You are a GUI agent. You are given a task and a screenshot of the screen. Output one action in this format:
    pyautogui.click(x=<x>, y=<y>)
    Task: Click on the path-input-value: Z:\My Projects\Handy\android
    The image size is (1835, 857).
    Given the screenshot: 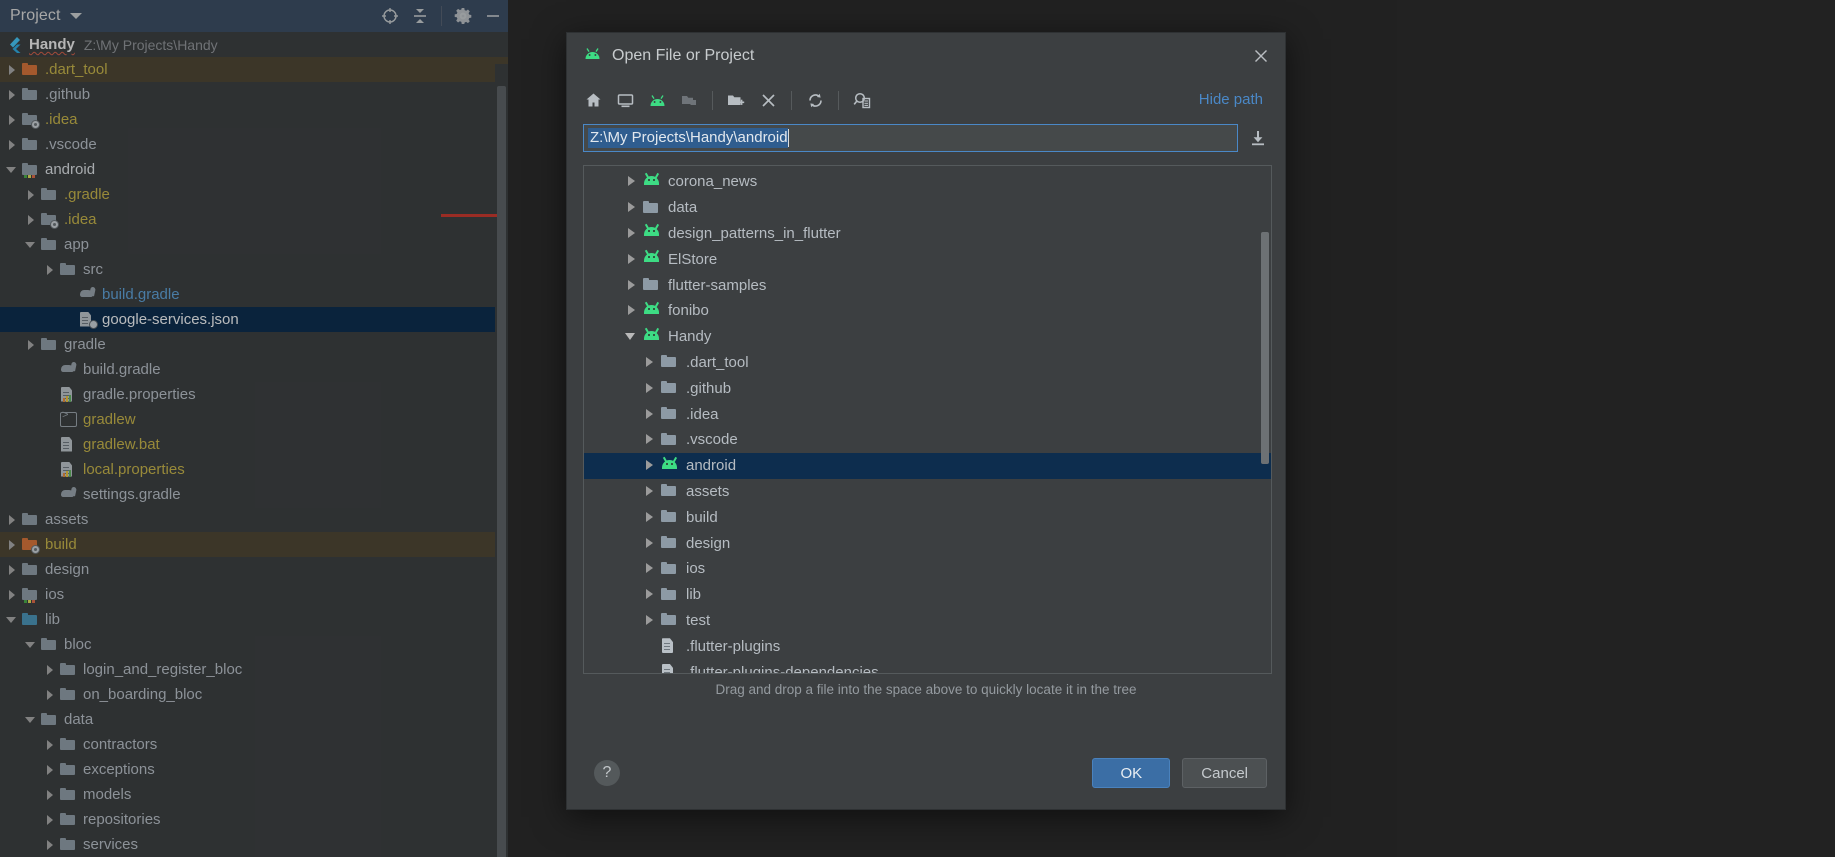 What is the action you would take?
    pyautogui.click(x=688, y=138)
    